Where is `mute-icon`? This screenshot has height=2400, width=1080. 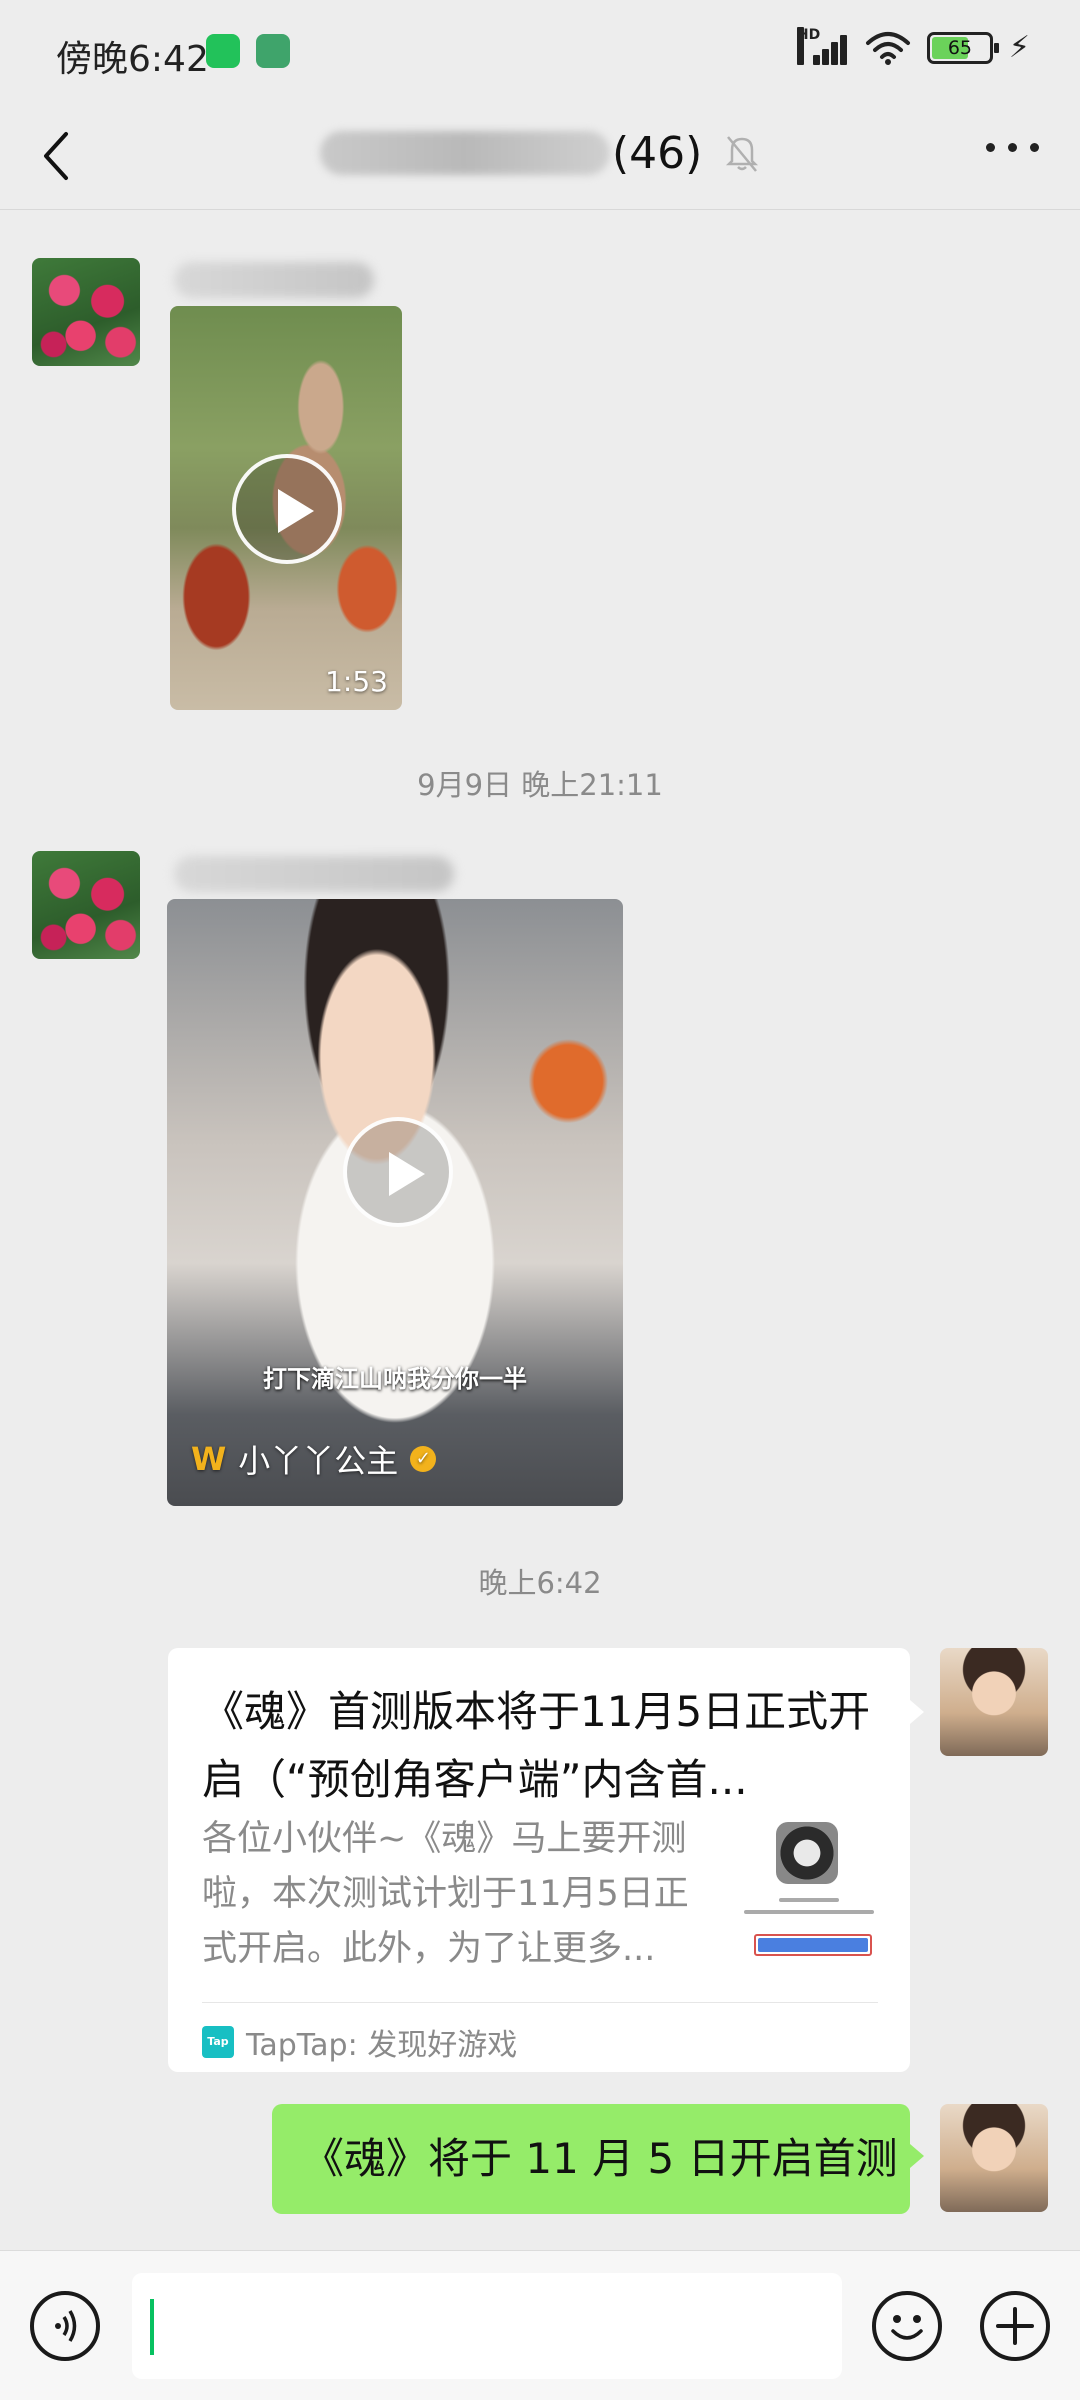 mute-icon is located at coordinates (742, 154).